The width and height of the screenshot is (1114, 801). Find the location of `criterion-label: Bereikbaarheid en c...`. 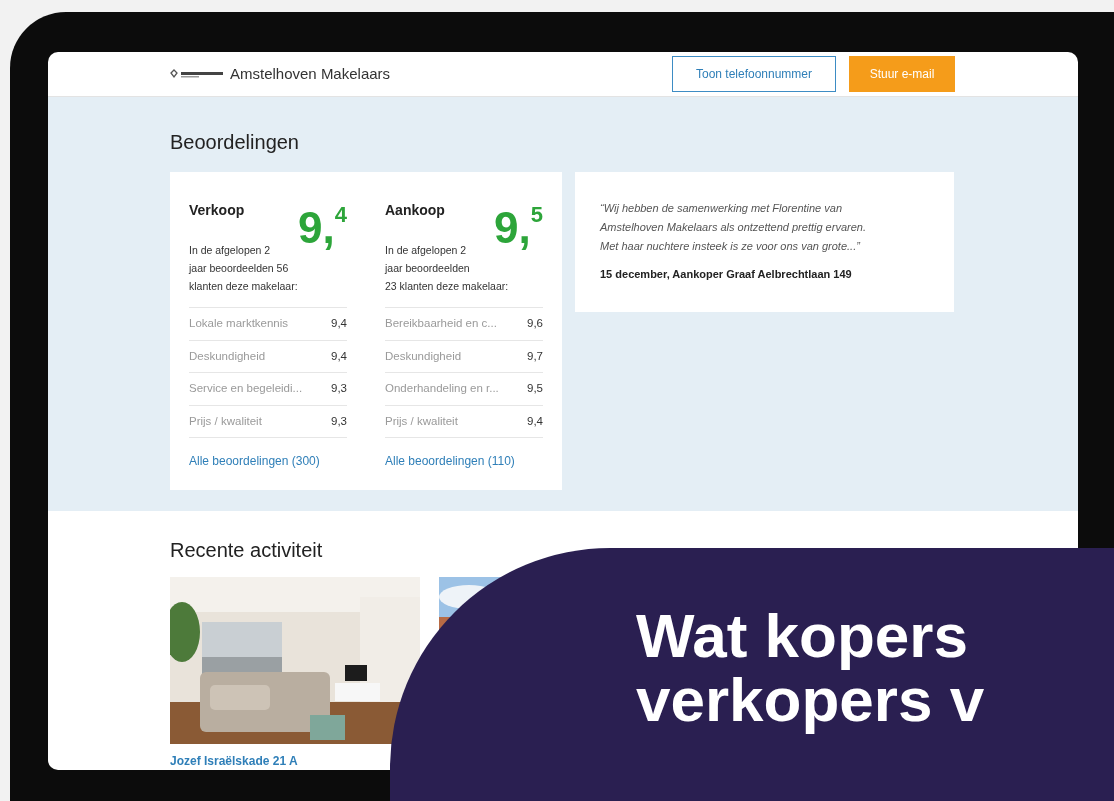

criterion-label: Bereikbaarheid en c... is located at coordinates (441, 324).